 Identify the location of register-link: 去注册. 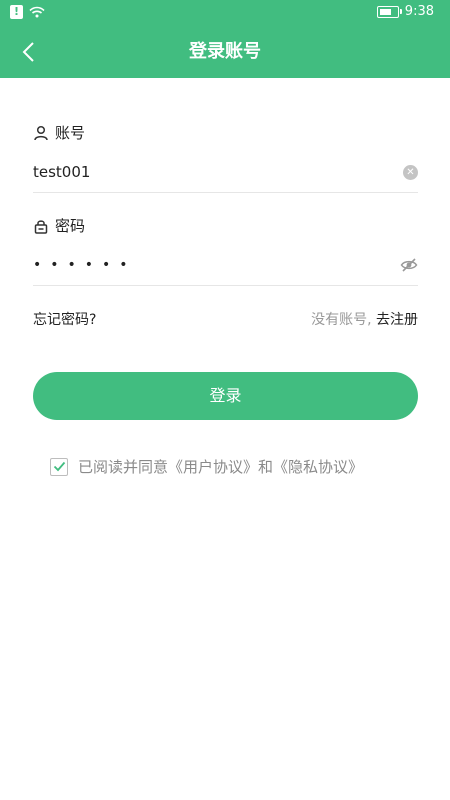
(397, 320).